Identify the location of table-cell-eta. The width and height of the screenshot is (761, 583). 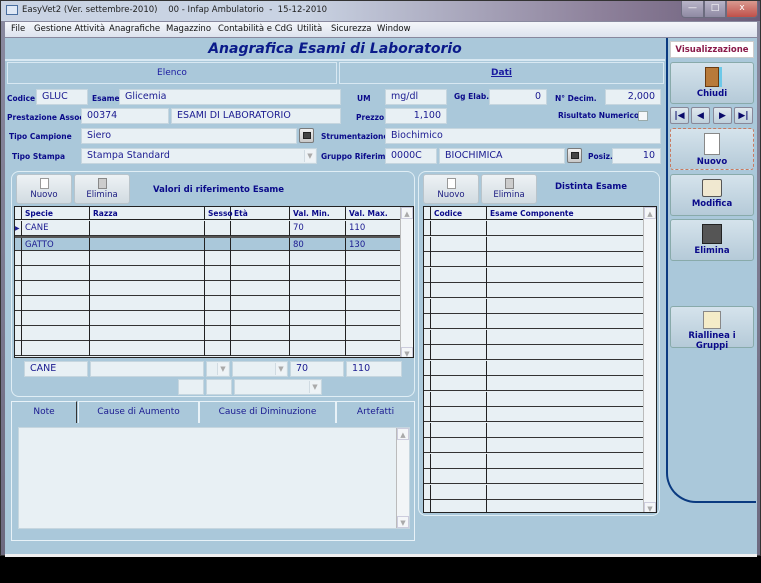
(260, 348).